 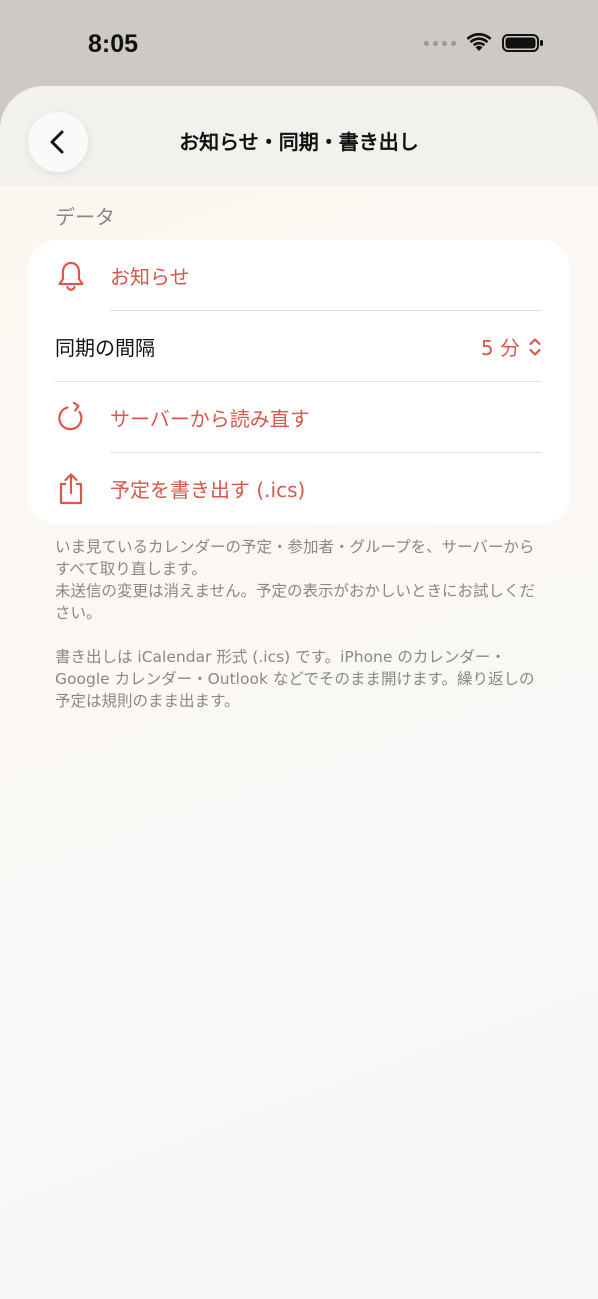 I want to click on sync-interval-value: 5 分, so click(x=500, y=348).